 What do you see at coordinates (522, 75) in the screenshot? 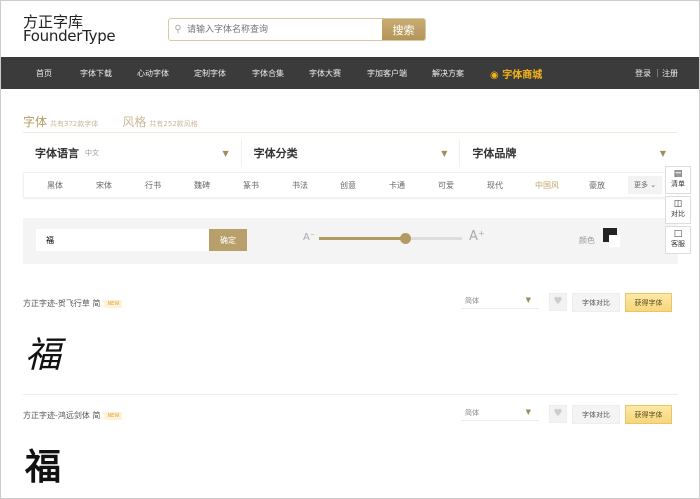
I see `store-label: 字体商城` at bounding box center [522, 75].